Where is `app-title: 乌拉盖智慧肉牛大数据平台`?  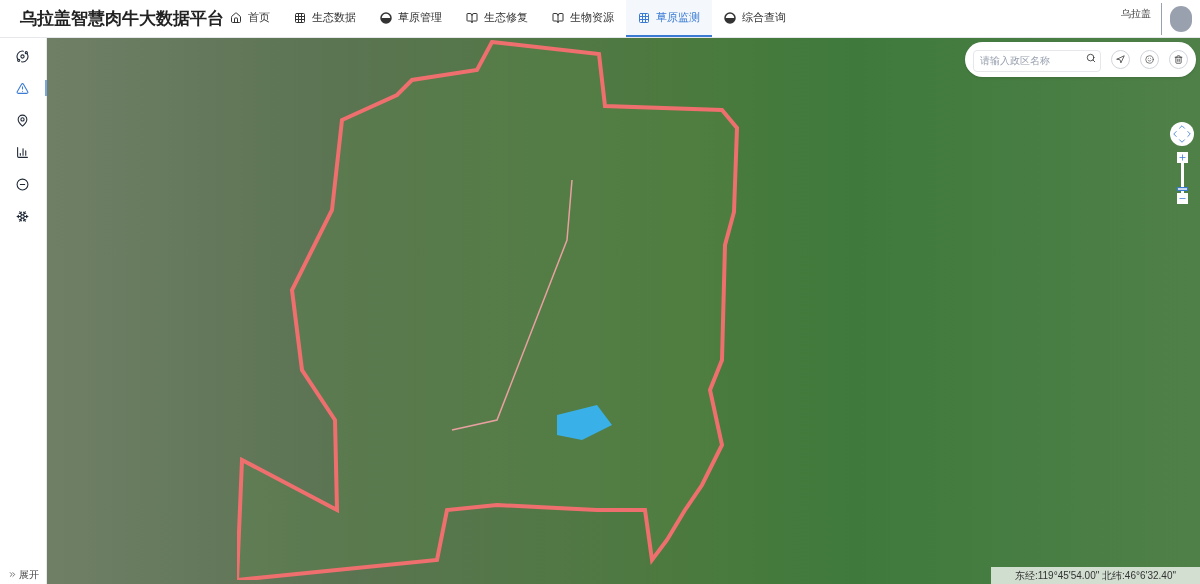
app-title: 乌拉盖智慧肉牛大数据平台 is located at coordinates (122, 18).